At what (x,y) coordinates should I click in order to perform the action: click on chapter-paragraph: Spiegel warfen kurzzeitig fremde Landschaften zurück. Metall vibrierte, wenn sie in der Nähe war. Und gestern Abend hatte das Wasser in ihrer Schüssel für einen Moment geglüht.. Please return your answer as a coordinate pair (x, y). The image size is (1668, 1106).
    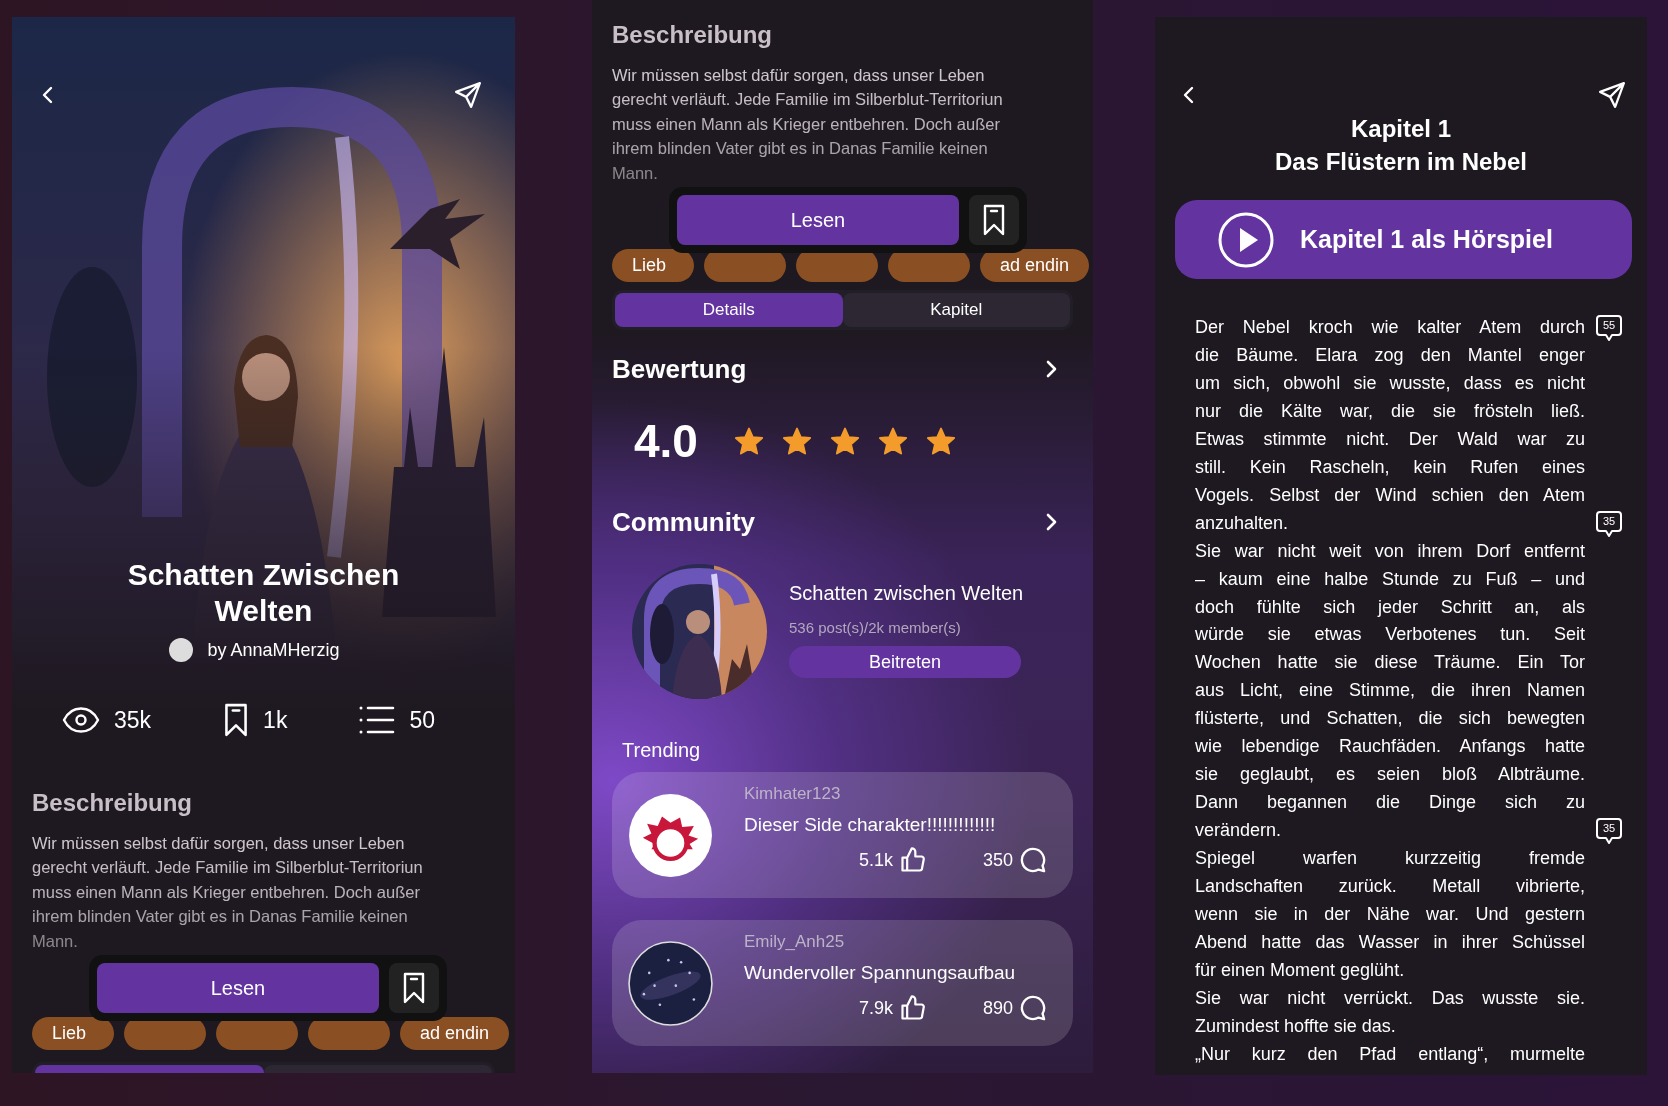
    Looking at the image, I should click on (1390, 914).